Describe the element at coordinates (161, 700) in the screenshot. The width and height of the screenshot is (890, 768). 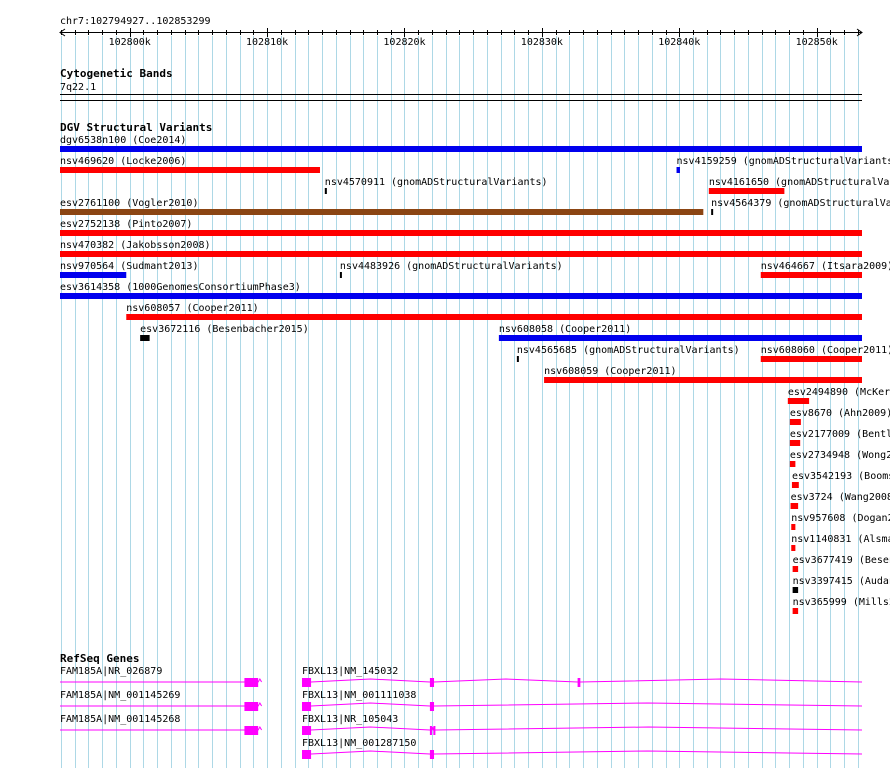
I see `refseq-transcript: FAM185A|NM_001145269` at that location.